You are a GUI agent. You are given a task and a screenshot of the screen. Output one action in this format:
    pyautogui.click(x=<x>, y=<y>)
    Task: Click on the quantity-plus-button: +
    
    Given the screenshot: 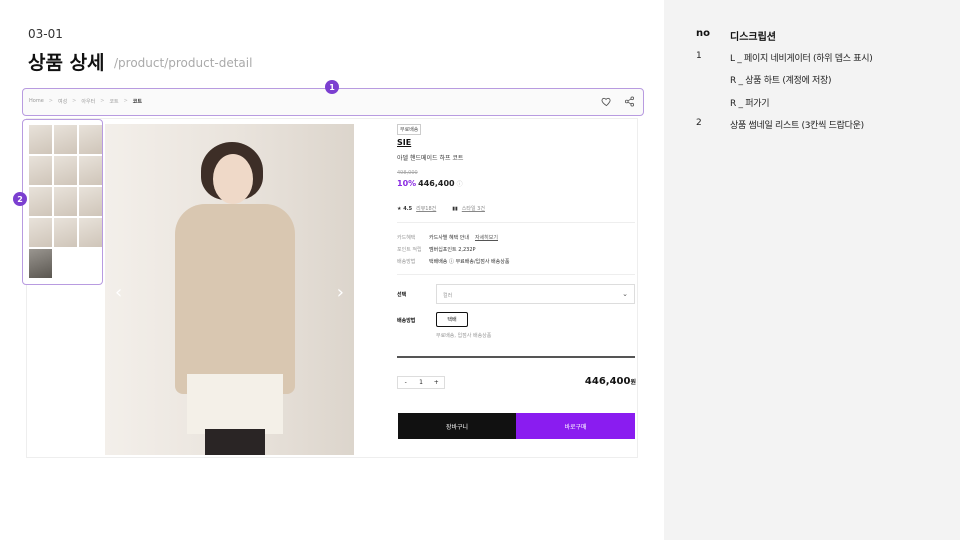 What is the action you would take?
    pyautogui.click(x=436, y=382)
    